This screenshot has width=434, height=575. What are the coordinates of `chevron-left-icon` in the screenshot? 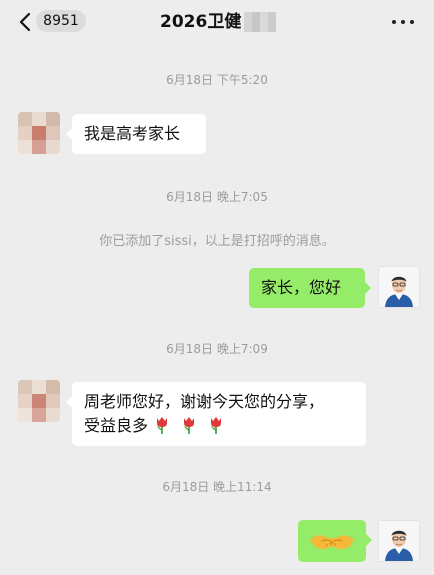 It's located at (26, 22).